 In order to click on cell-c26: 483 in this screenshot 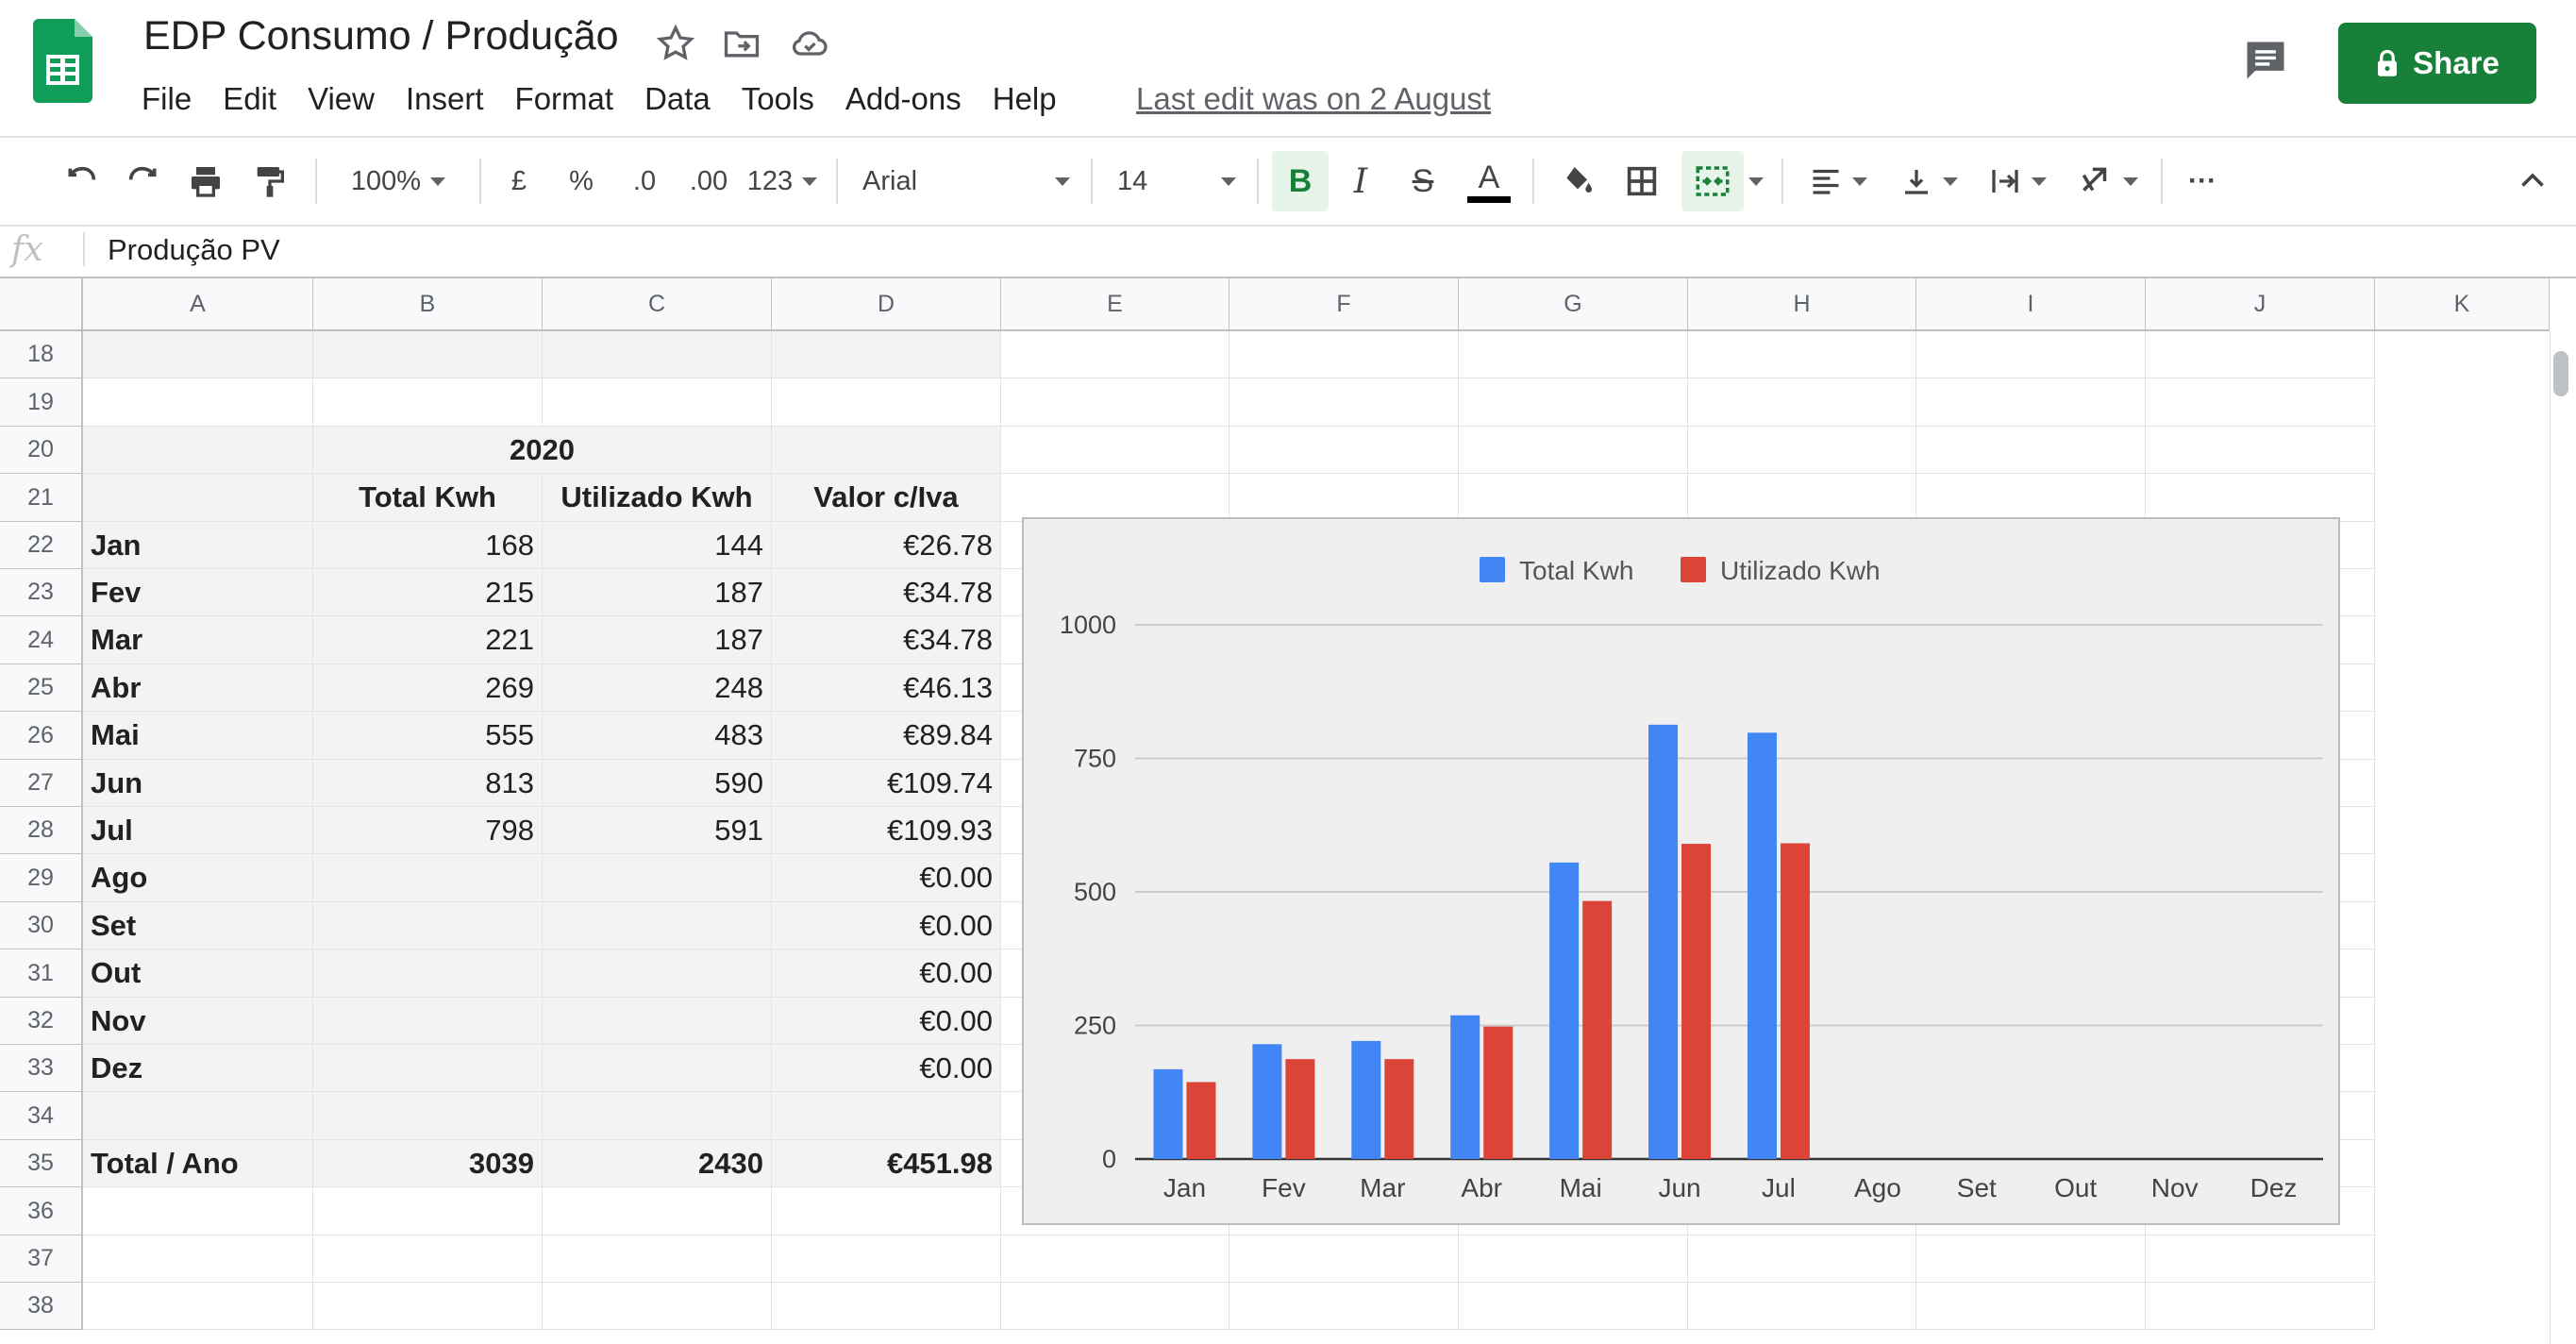, I will do `click(657, 736)`.